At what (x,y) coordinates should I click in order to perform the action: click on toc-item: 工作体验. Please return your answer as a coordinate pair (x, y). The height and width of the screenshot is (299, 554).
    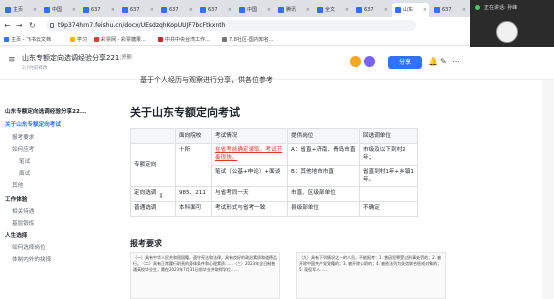
    Looking at the image, I should click on (16, 199).